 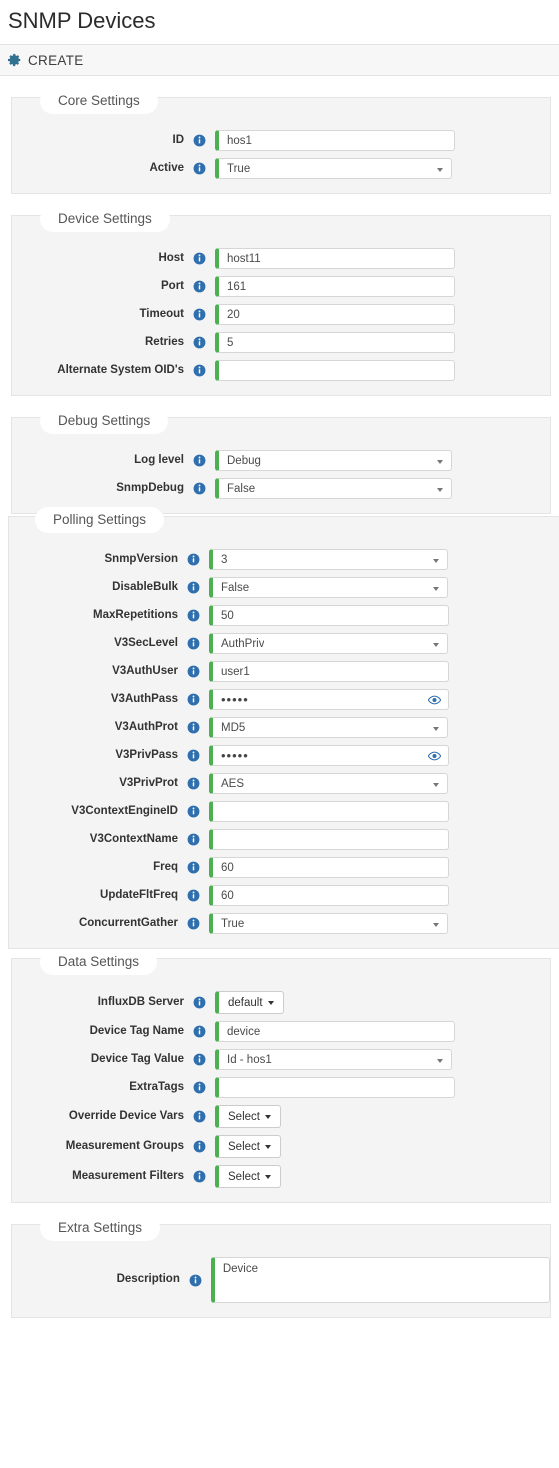 I want to click on form-row: Alternate System OID's, so click(x=281, y=371).